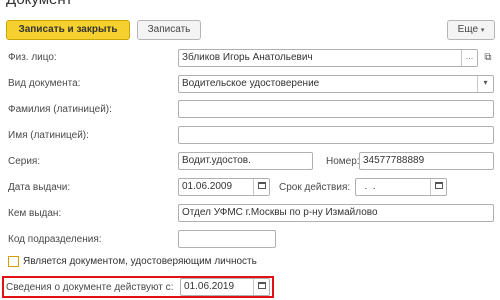  What do you see at coordinates (468, 29) in the screenshot?
I see `more-label: Еще` at bounding box center [468, 29].